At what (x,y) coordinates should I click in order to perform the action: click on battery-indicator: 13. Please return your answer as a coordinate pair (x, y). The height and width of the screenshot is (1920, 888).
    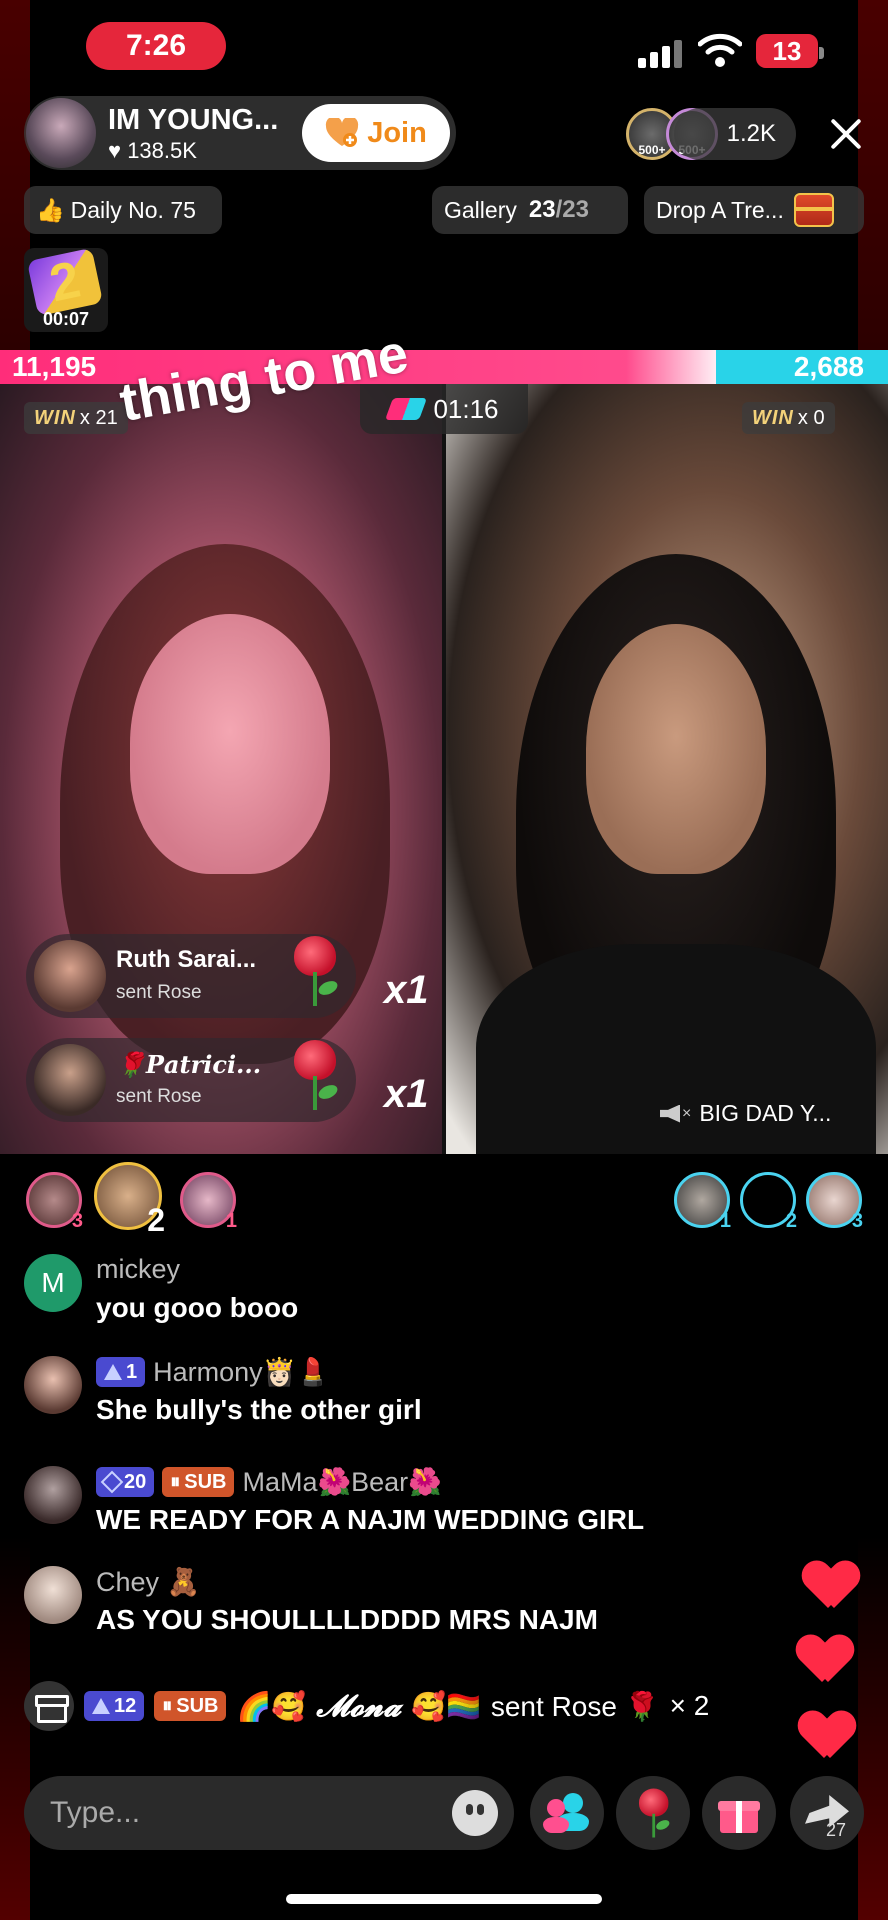
    Looking at the image, I should click on (790, 51).